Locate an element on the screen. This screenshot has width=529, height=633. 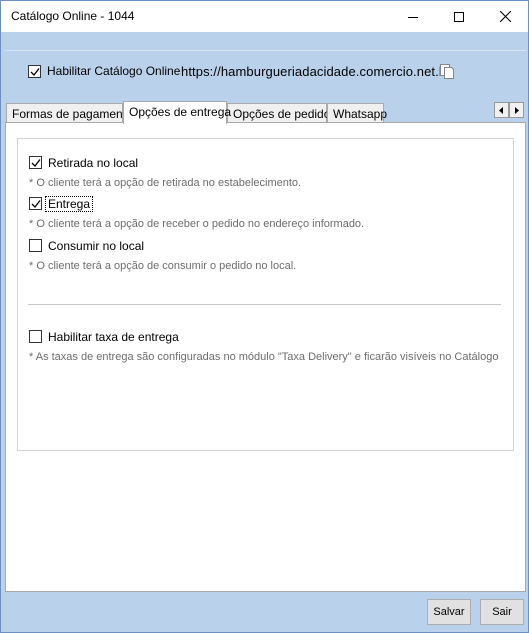
delivery-checkbox is located at coordinates (35, 203).